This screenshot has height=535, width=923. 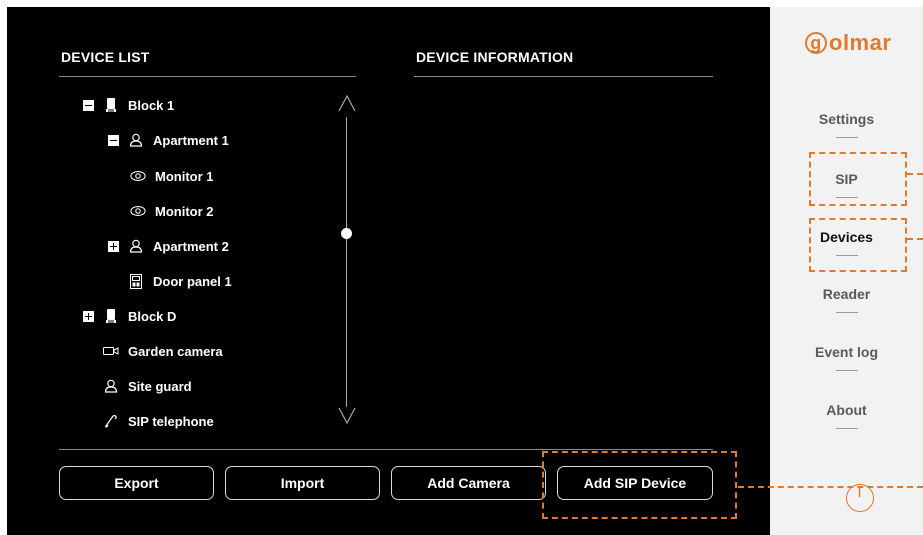 I want to click on tree-item-label: Block D, so click(x=152, y=316).